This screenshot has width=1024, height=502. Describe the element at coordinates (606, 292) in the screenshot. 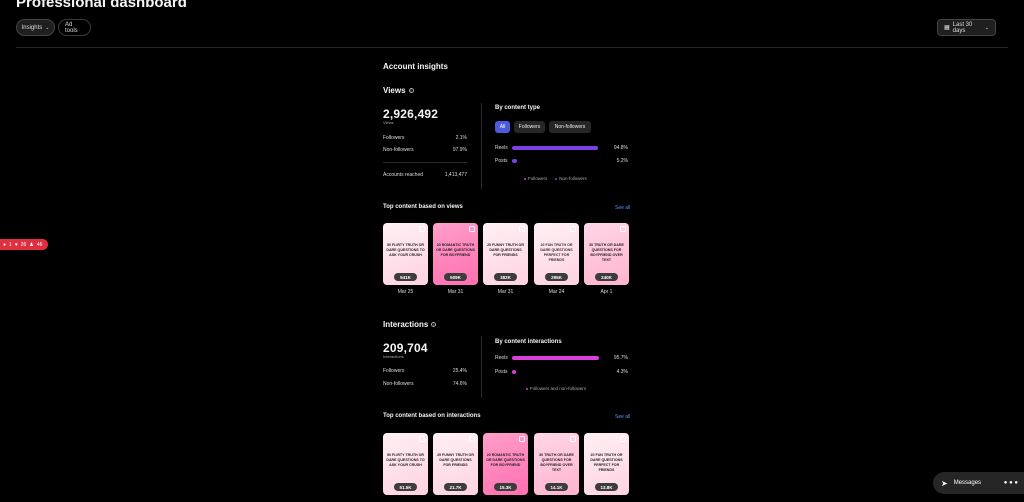

I see `card-date: Apr 1` at that location.